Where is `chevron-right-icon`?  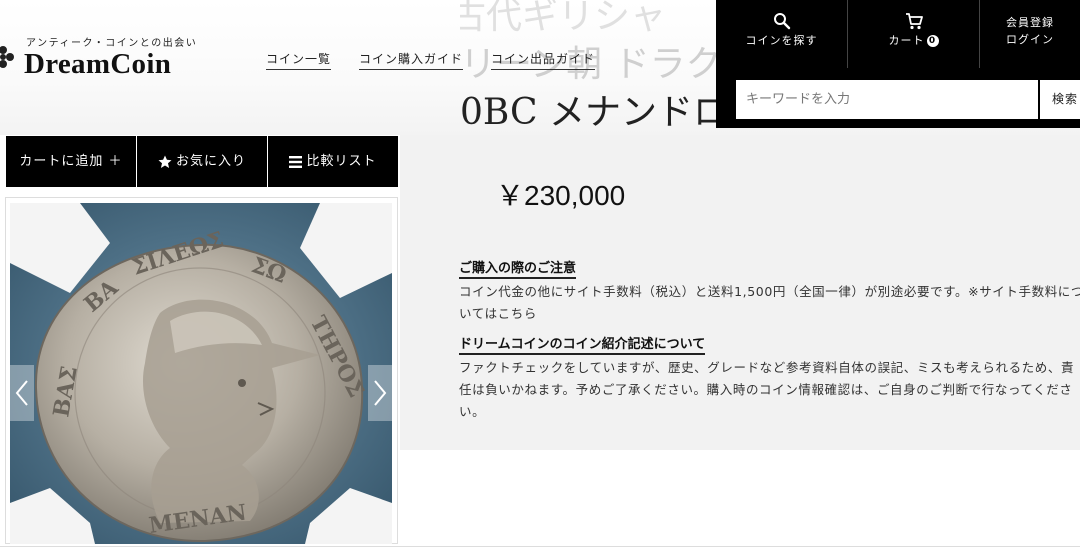 chevron-right-icon is located at coordinates (380, 393).